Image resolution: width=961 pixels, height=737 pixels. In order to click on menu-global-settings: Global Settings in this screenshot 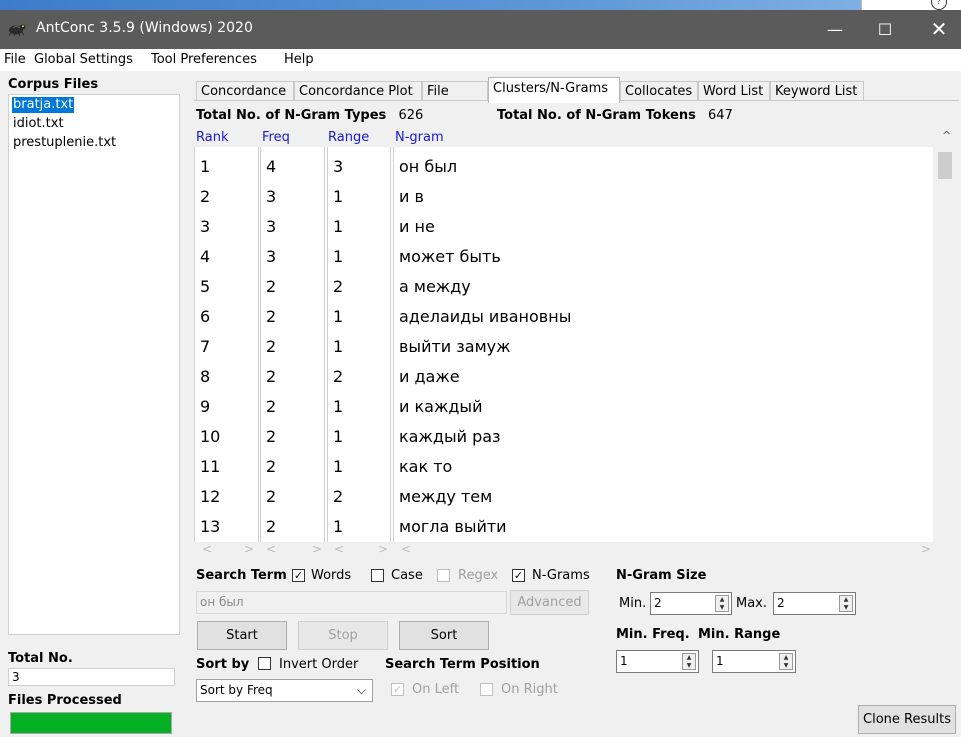, I will do `click(83, 59)`.